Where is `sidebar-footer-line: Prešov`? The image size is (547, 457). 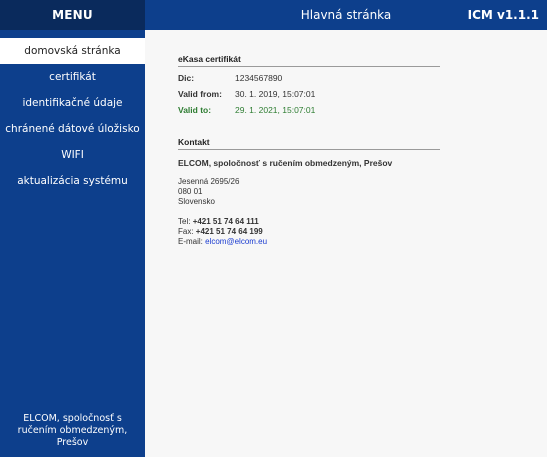
sidebar-footer-line: Prešov is located at coordinates (72, 442).